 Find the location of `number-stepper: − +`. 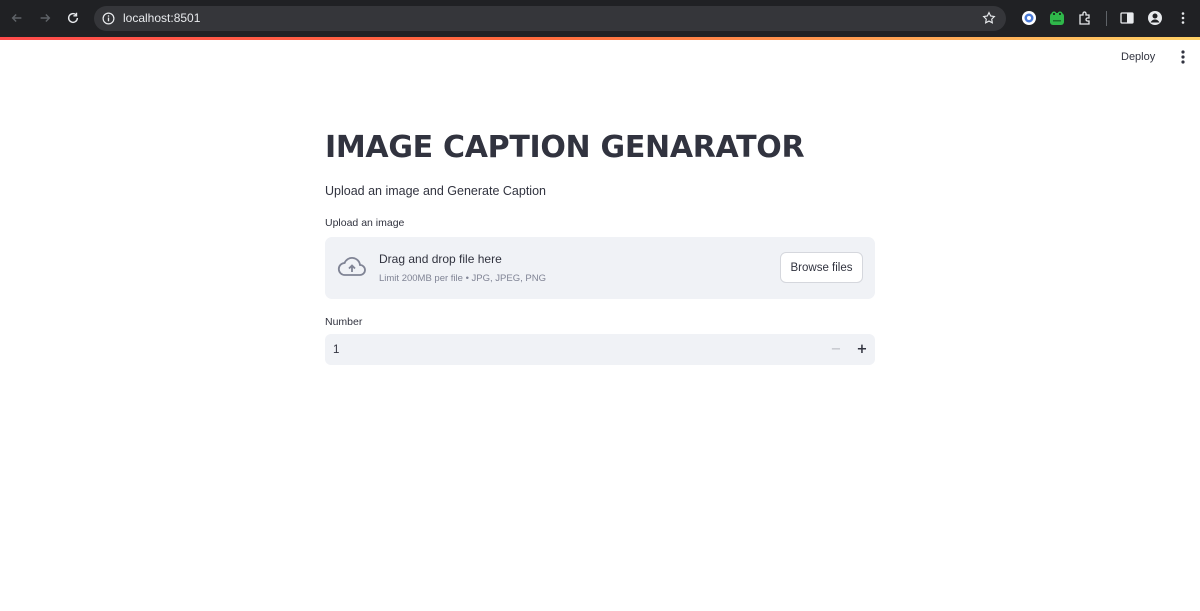

number-stepper: − + is located at coordinates (600, 349).